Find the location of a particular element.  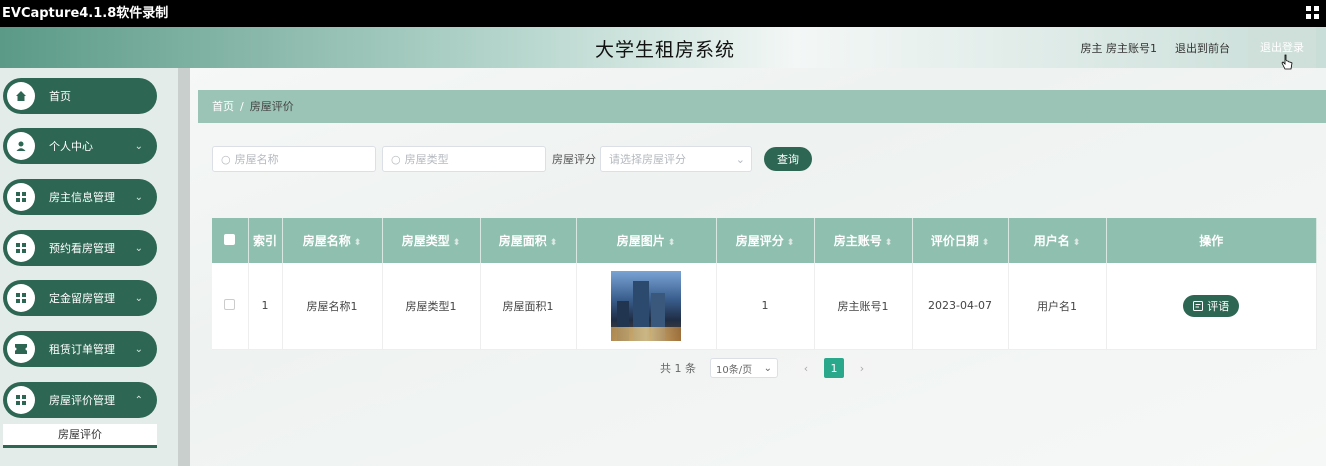

query-button: 查询 is located at coordinates (788, 159).